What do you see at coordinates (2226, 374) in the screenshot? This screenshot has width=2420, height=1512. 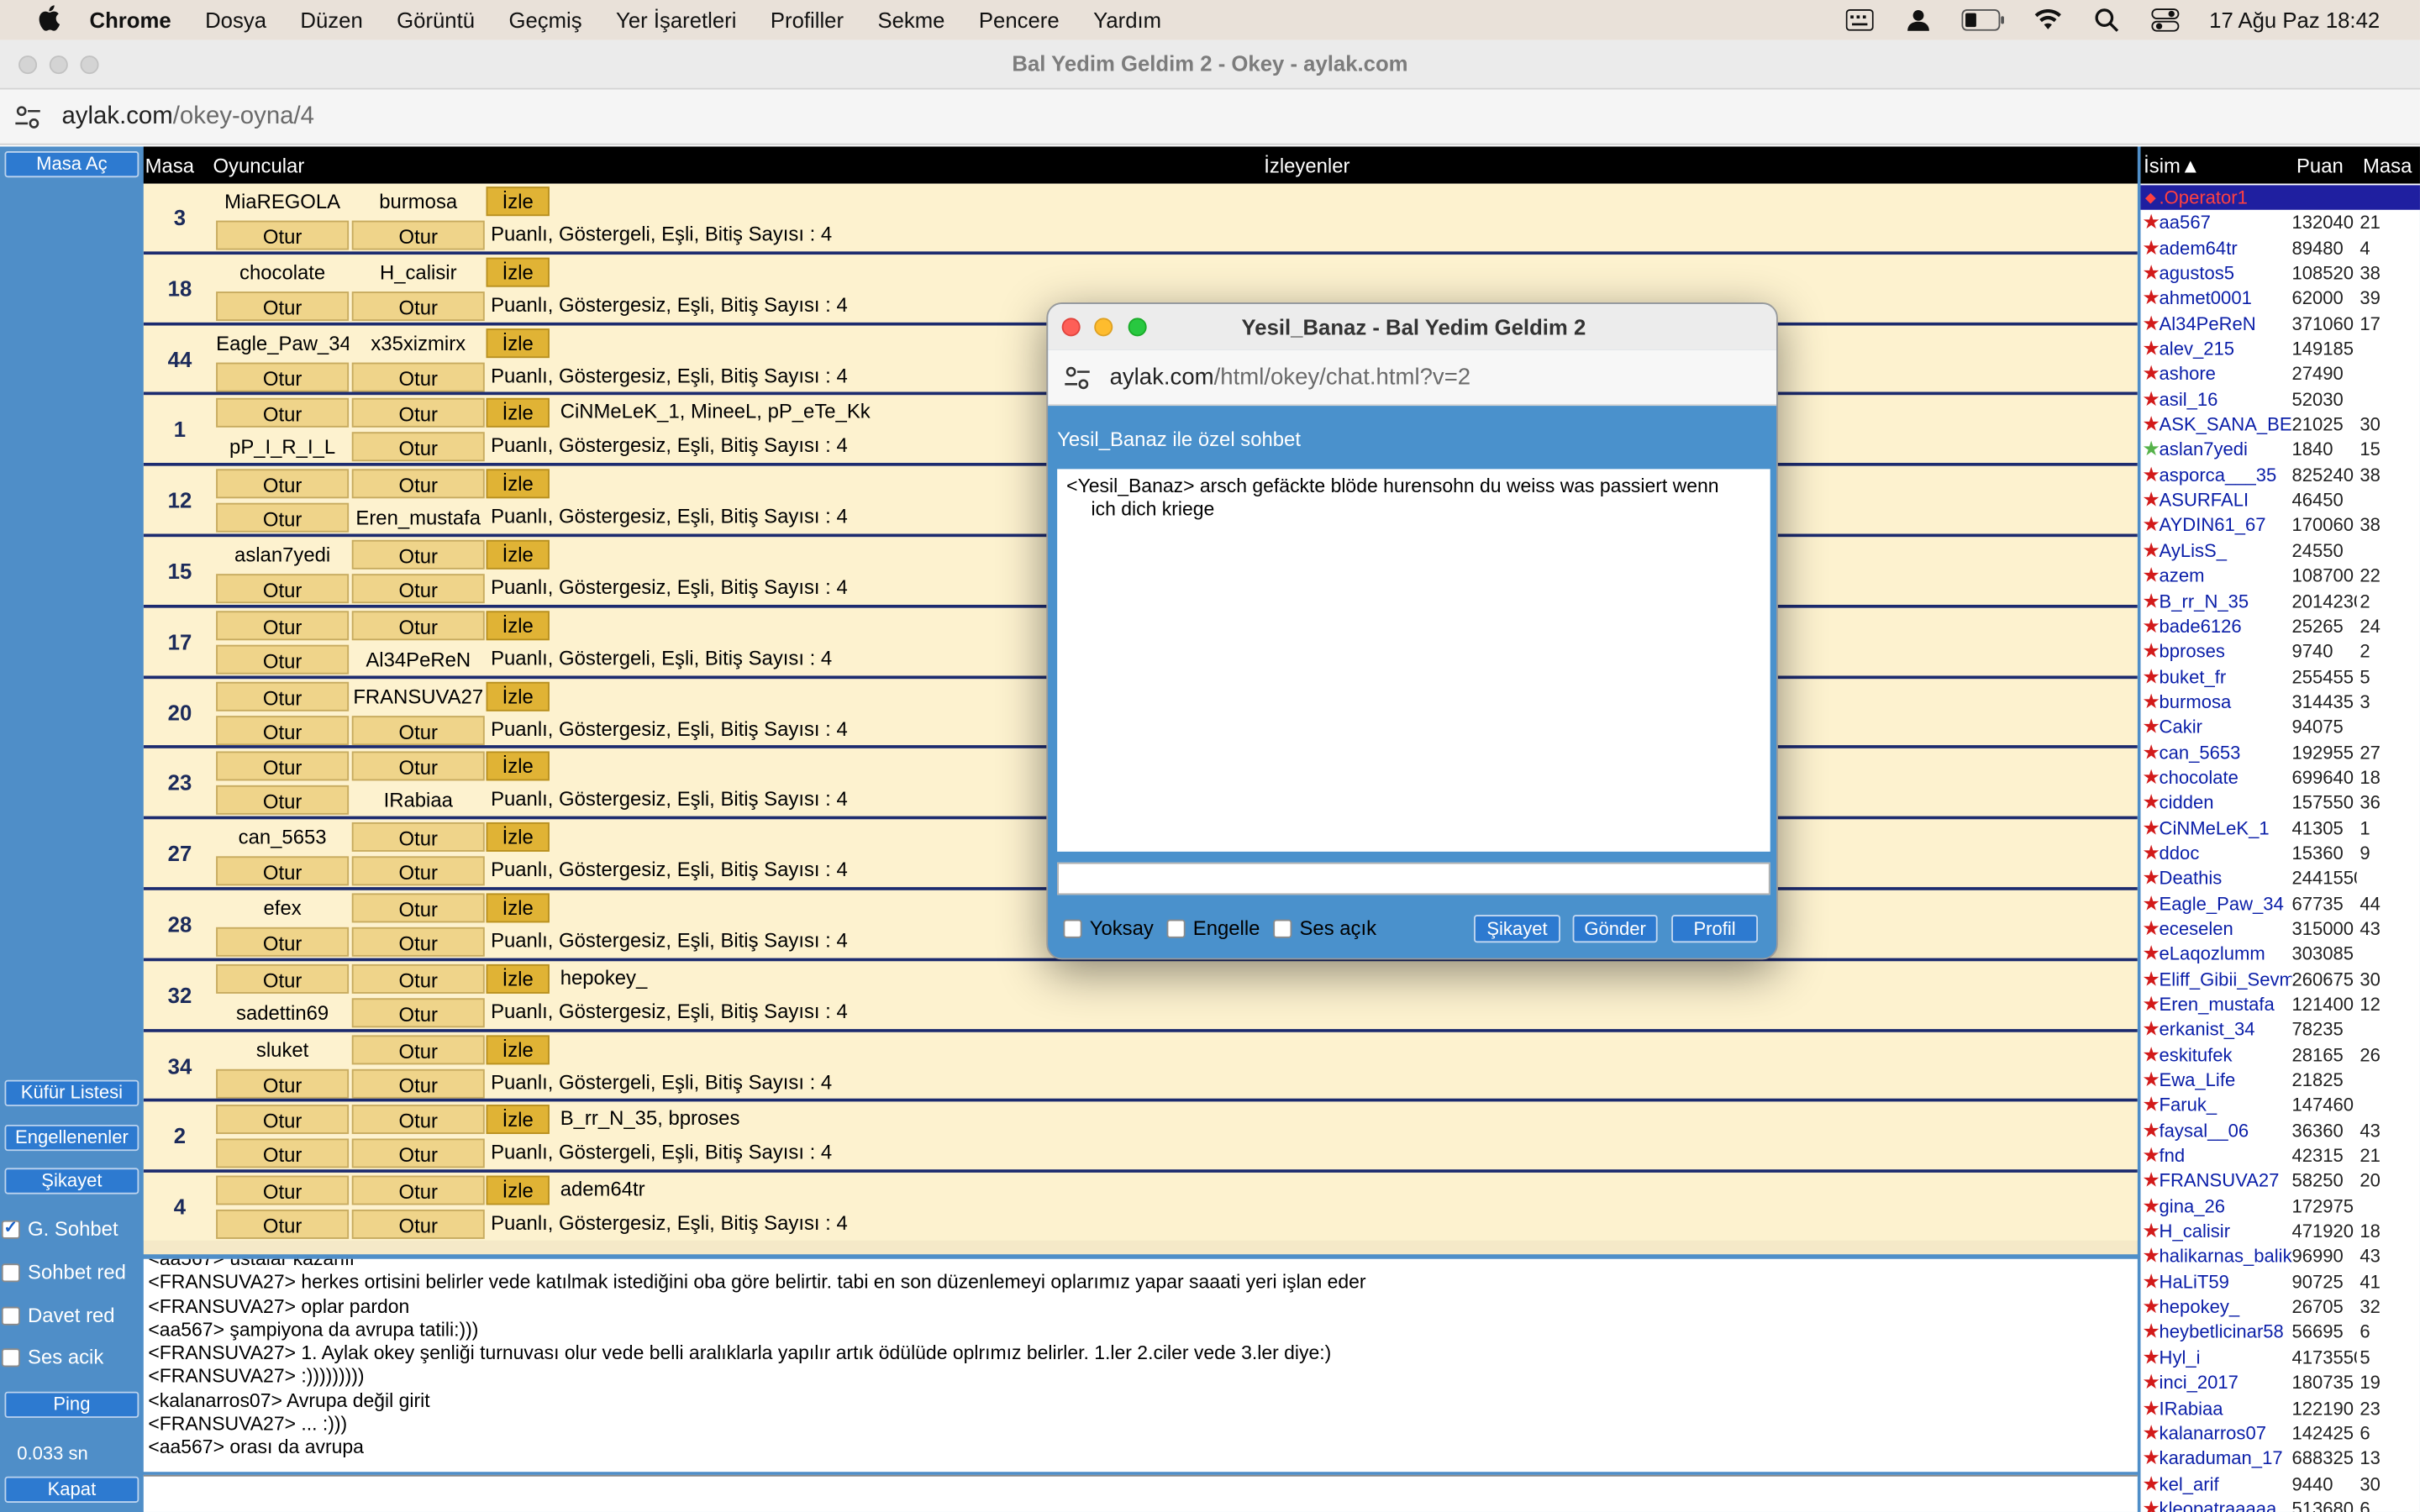 I see `player-name: ashore` at bounding box center [2226, 374].